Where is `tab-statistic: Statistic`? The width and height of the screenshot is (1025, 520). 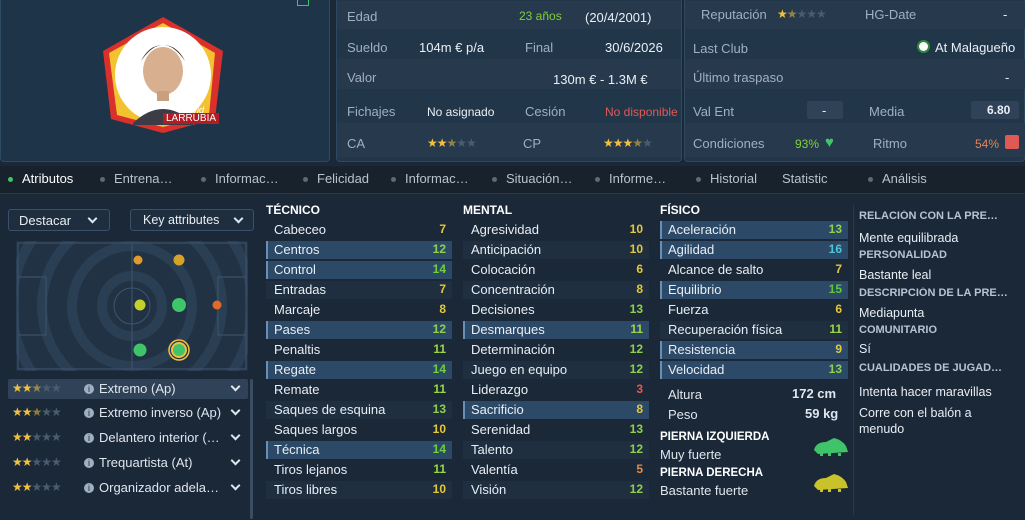
tab-statistic: Statistic is located at coordinates (805, 178).